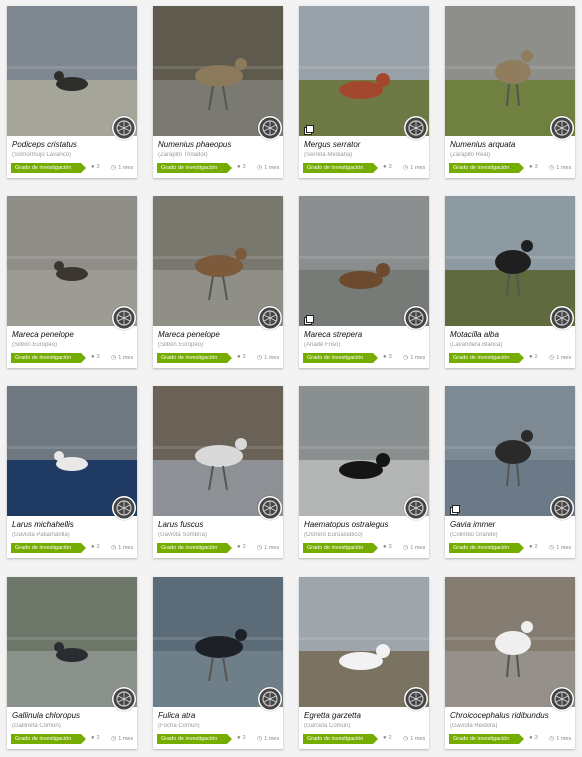  Describe the element at coordinates (183, 535) in the screenshot. I see `common-name: (Gaviota Sombría)` at that location.